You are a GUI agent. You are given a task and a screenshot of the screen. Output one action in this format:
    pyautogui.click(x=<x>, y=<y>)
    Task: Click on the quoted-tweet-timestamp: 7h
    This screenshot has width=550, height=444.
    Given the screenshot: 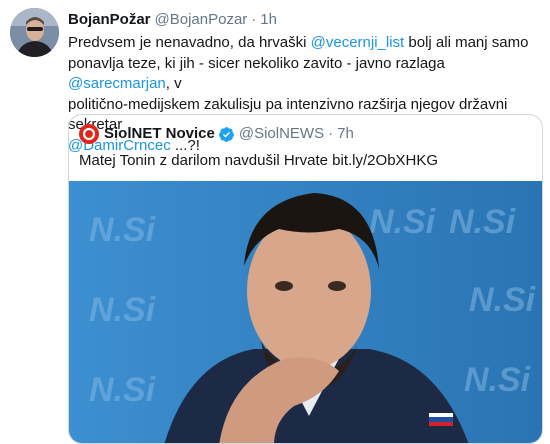 What is the action you would take?
    pyautogui.click(x=345, y=134)
    